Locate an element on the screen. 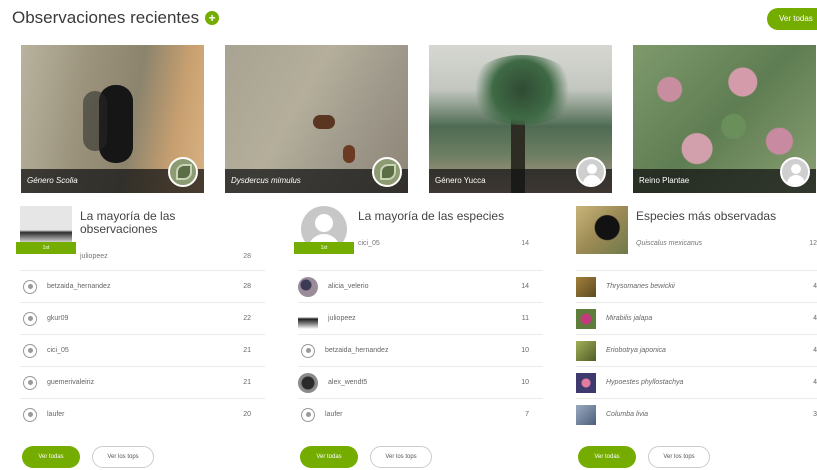  item-name: cici_05 is located at coordinates (145, 350).